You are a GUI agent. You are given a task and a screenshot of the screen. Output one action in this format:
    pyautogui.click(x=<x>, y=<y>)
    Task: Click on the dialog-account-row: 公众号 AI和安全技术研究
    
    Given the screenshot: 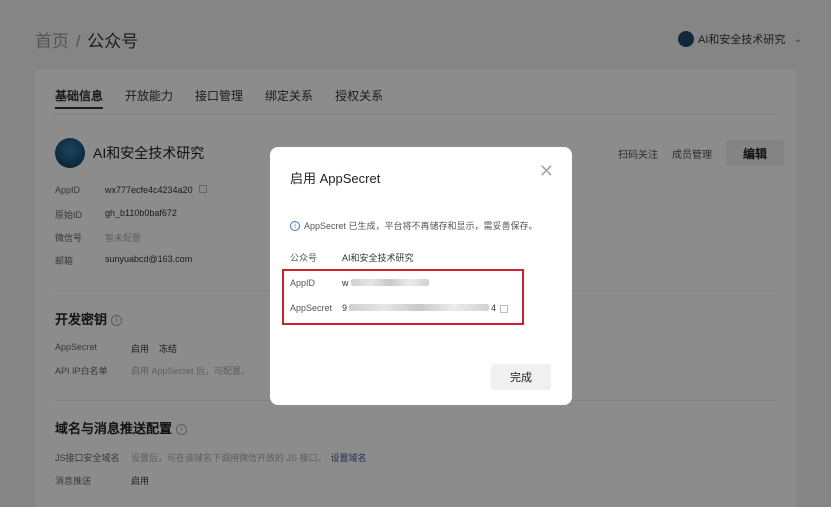 What is the action you would take?
    pyautogui.click(x=352, y=257)
    